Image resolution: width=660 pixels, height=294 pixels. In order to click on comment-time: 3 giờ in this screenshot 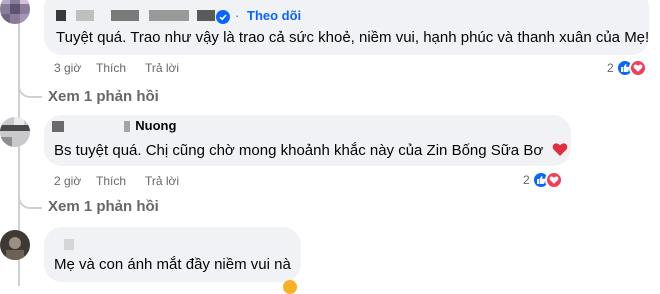, I will do `click(67, 68)`.